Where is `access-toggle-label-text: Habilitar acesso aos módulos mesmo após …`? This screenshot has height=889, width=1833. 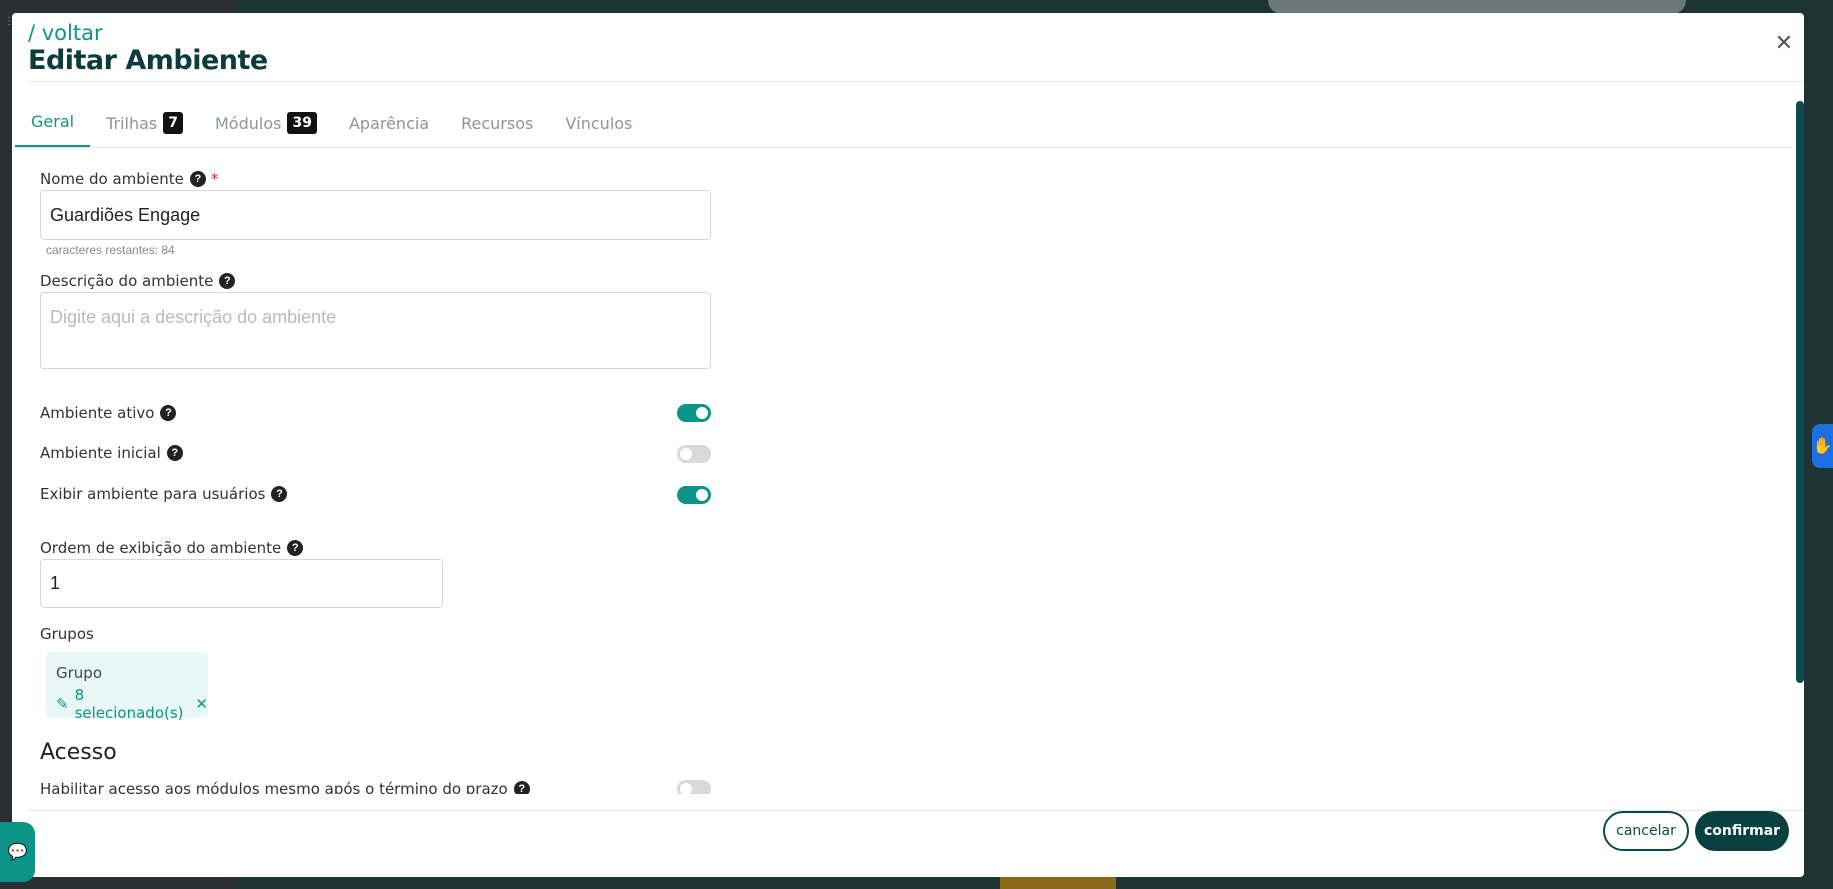
access-toggle-label-text: Habilitar acesso aos módulos mesmo após … is located at coordinates (274, 787).